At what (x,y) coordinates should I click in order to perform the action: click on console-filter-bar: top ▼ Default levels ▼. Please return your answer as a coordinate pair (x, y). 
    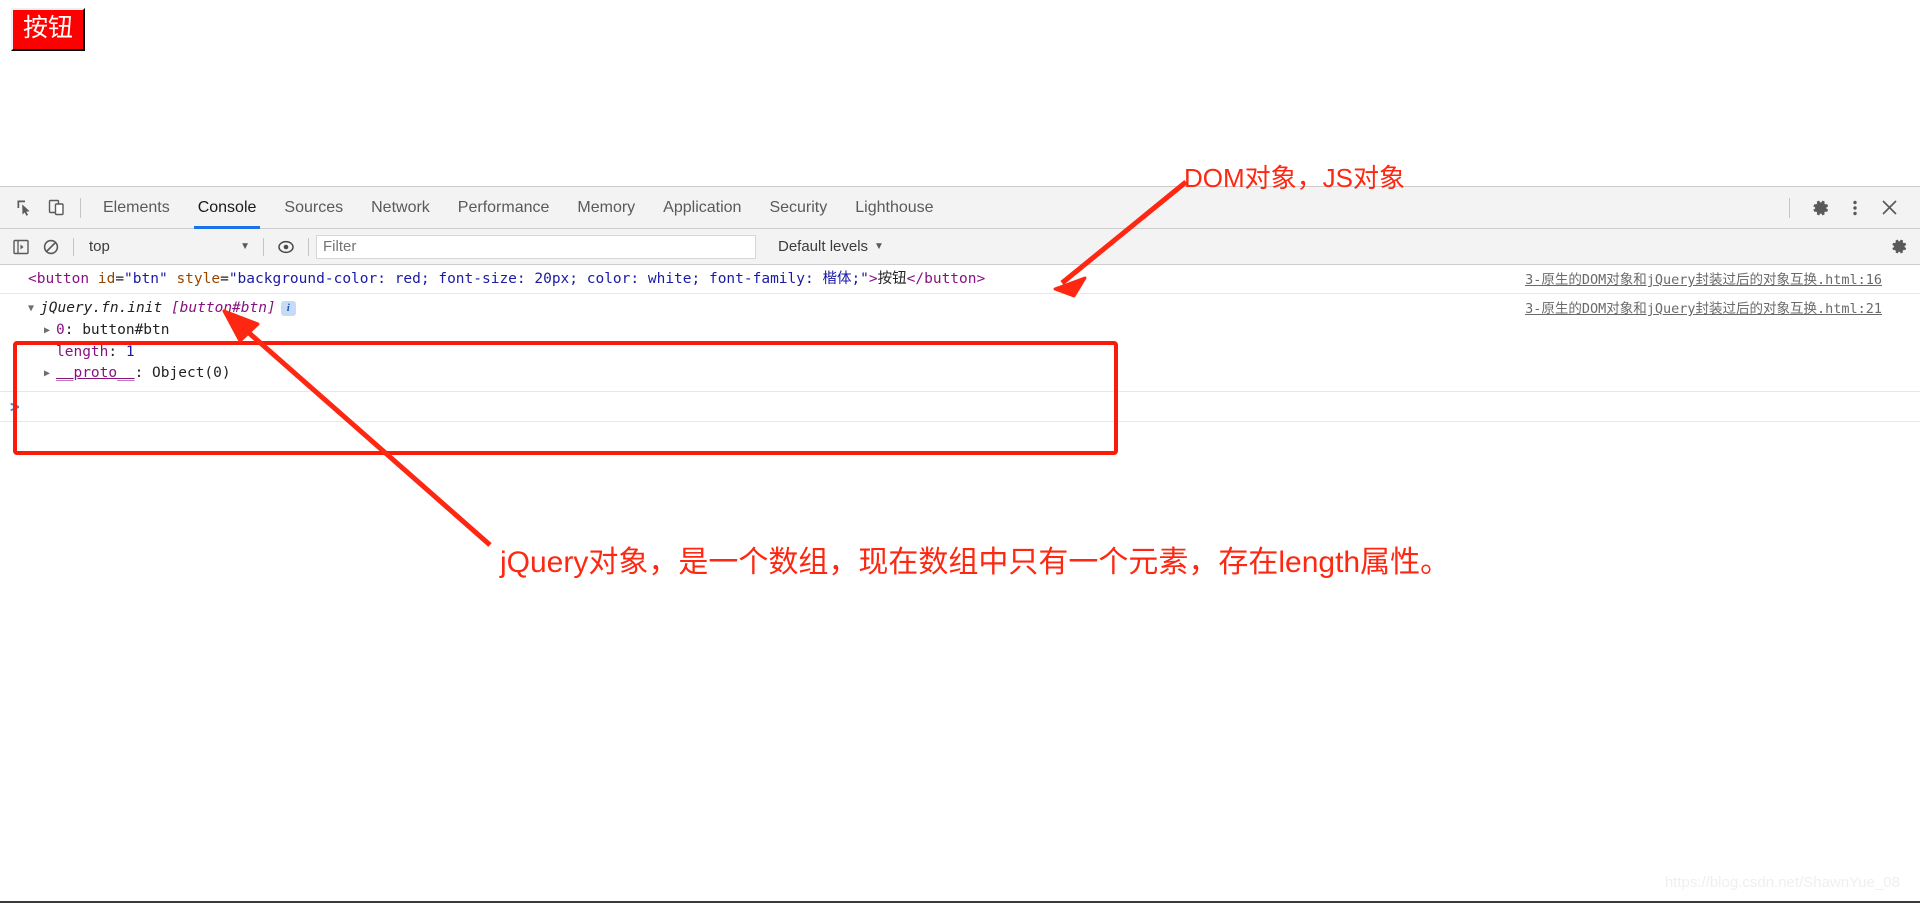
    Looking at the image, I should click on (960, 247).